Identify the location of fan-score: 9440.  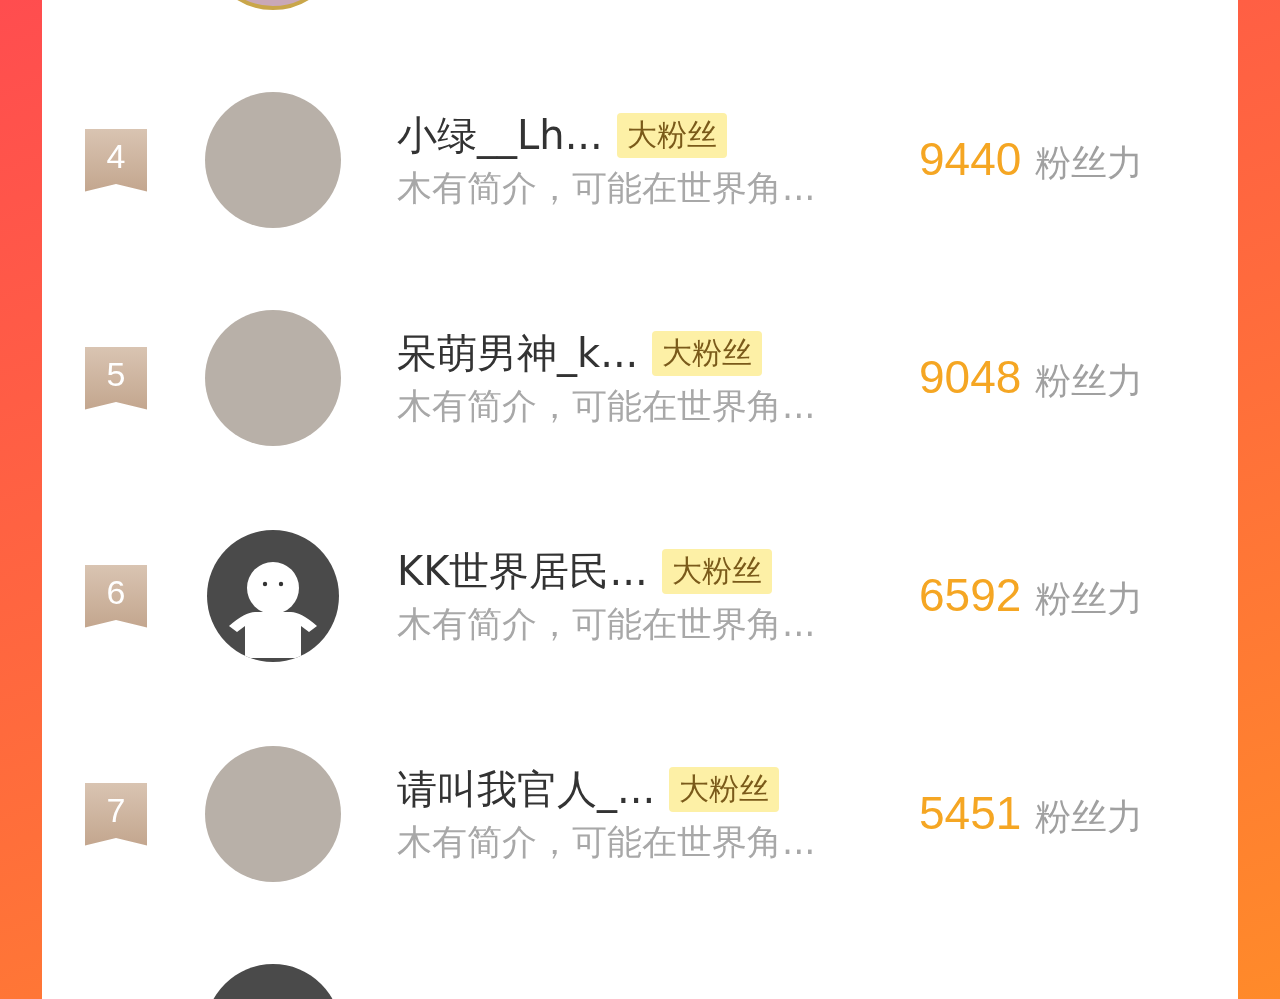
(970, 159).